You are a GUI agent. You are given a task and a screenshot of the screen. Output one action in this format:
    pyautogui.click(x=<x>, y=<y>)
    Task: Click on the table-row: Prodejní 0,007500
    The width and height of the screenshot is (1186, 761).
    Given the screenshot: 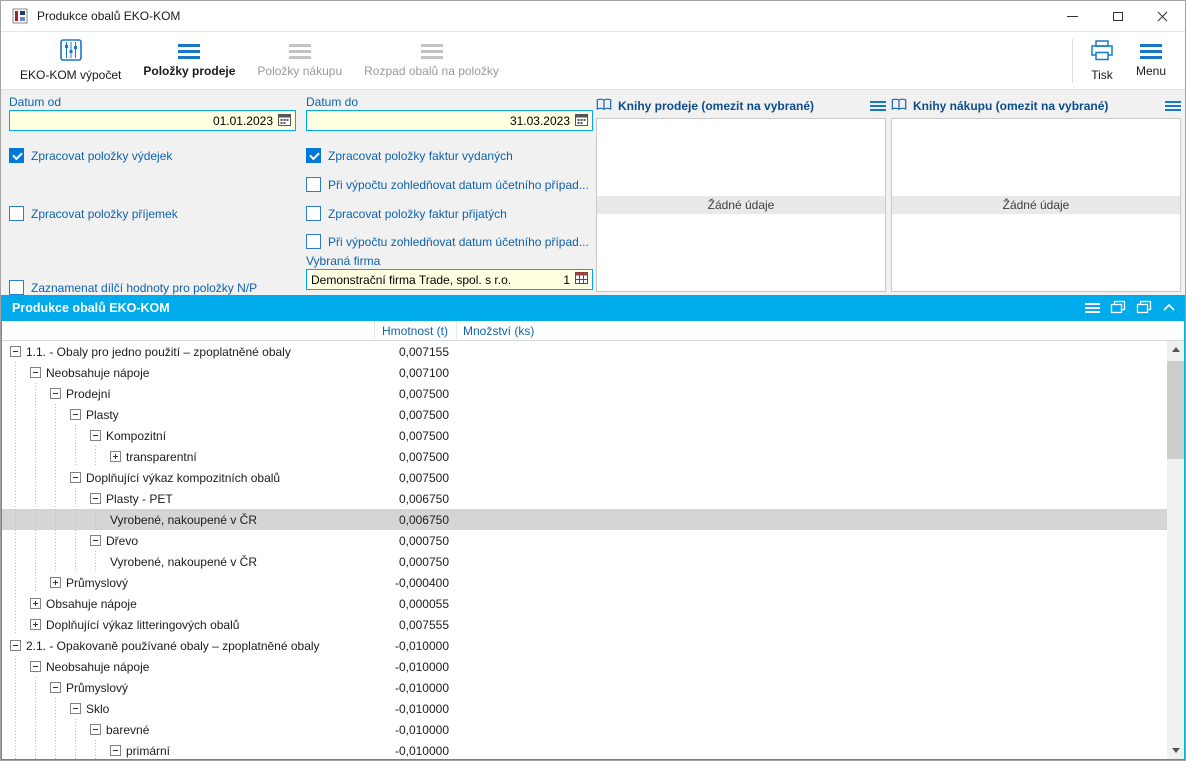 What is the action you would take?
    pyautogui.click(x=584, y=393)
    